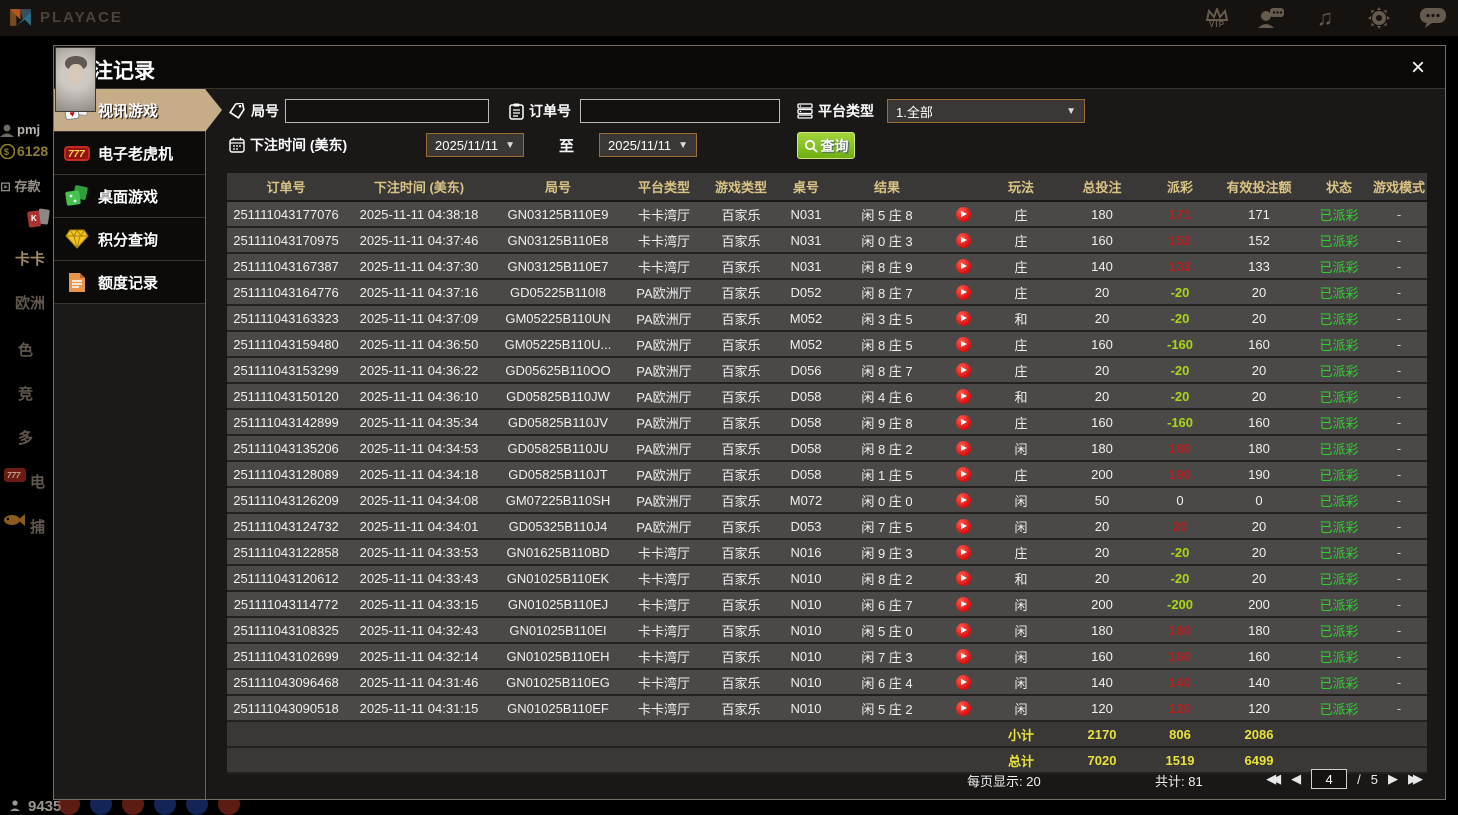  What do you see at coordinates (25, 437) in the screenshot?
I see `lobby-nav-duo: 多` at bounding box center [25, 437].